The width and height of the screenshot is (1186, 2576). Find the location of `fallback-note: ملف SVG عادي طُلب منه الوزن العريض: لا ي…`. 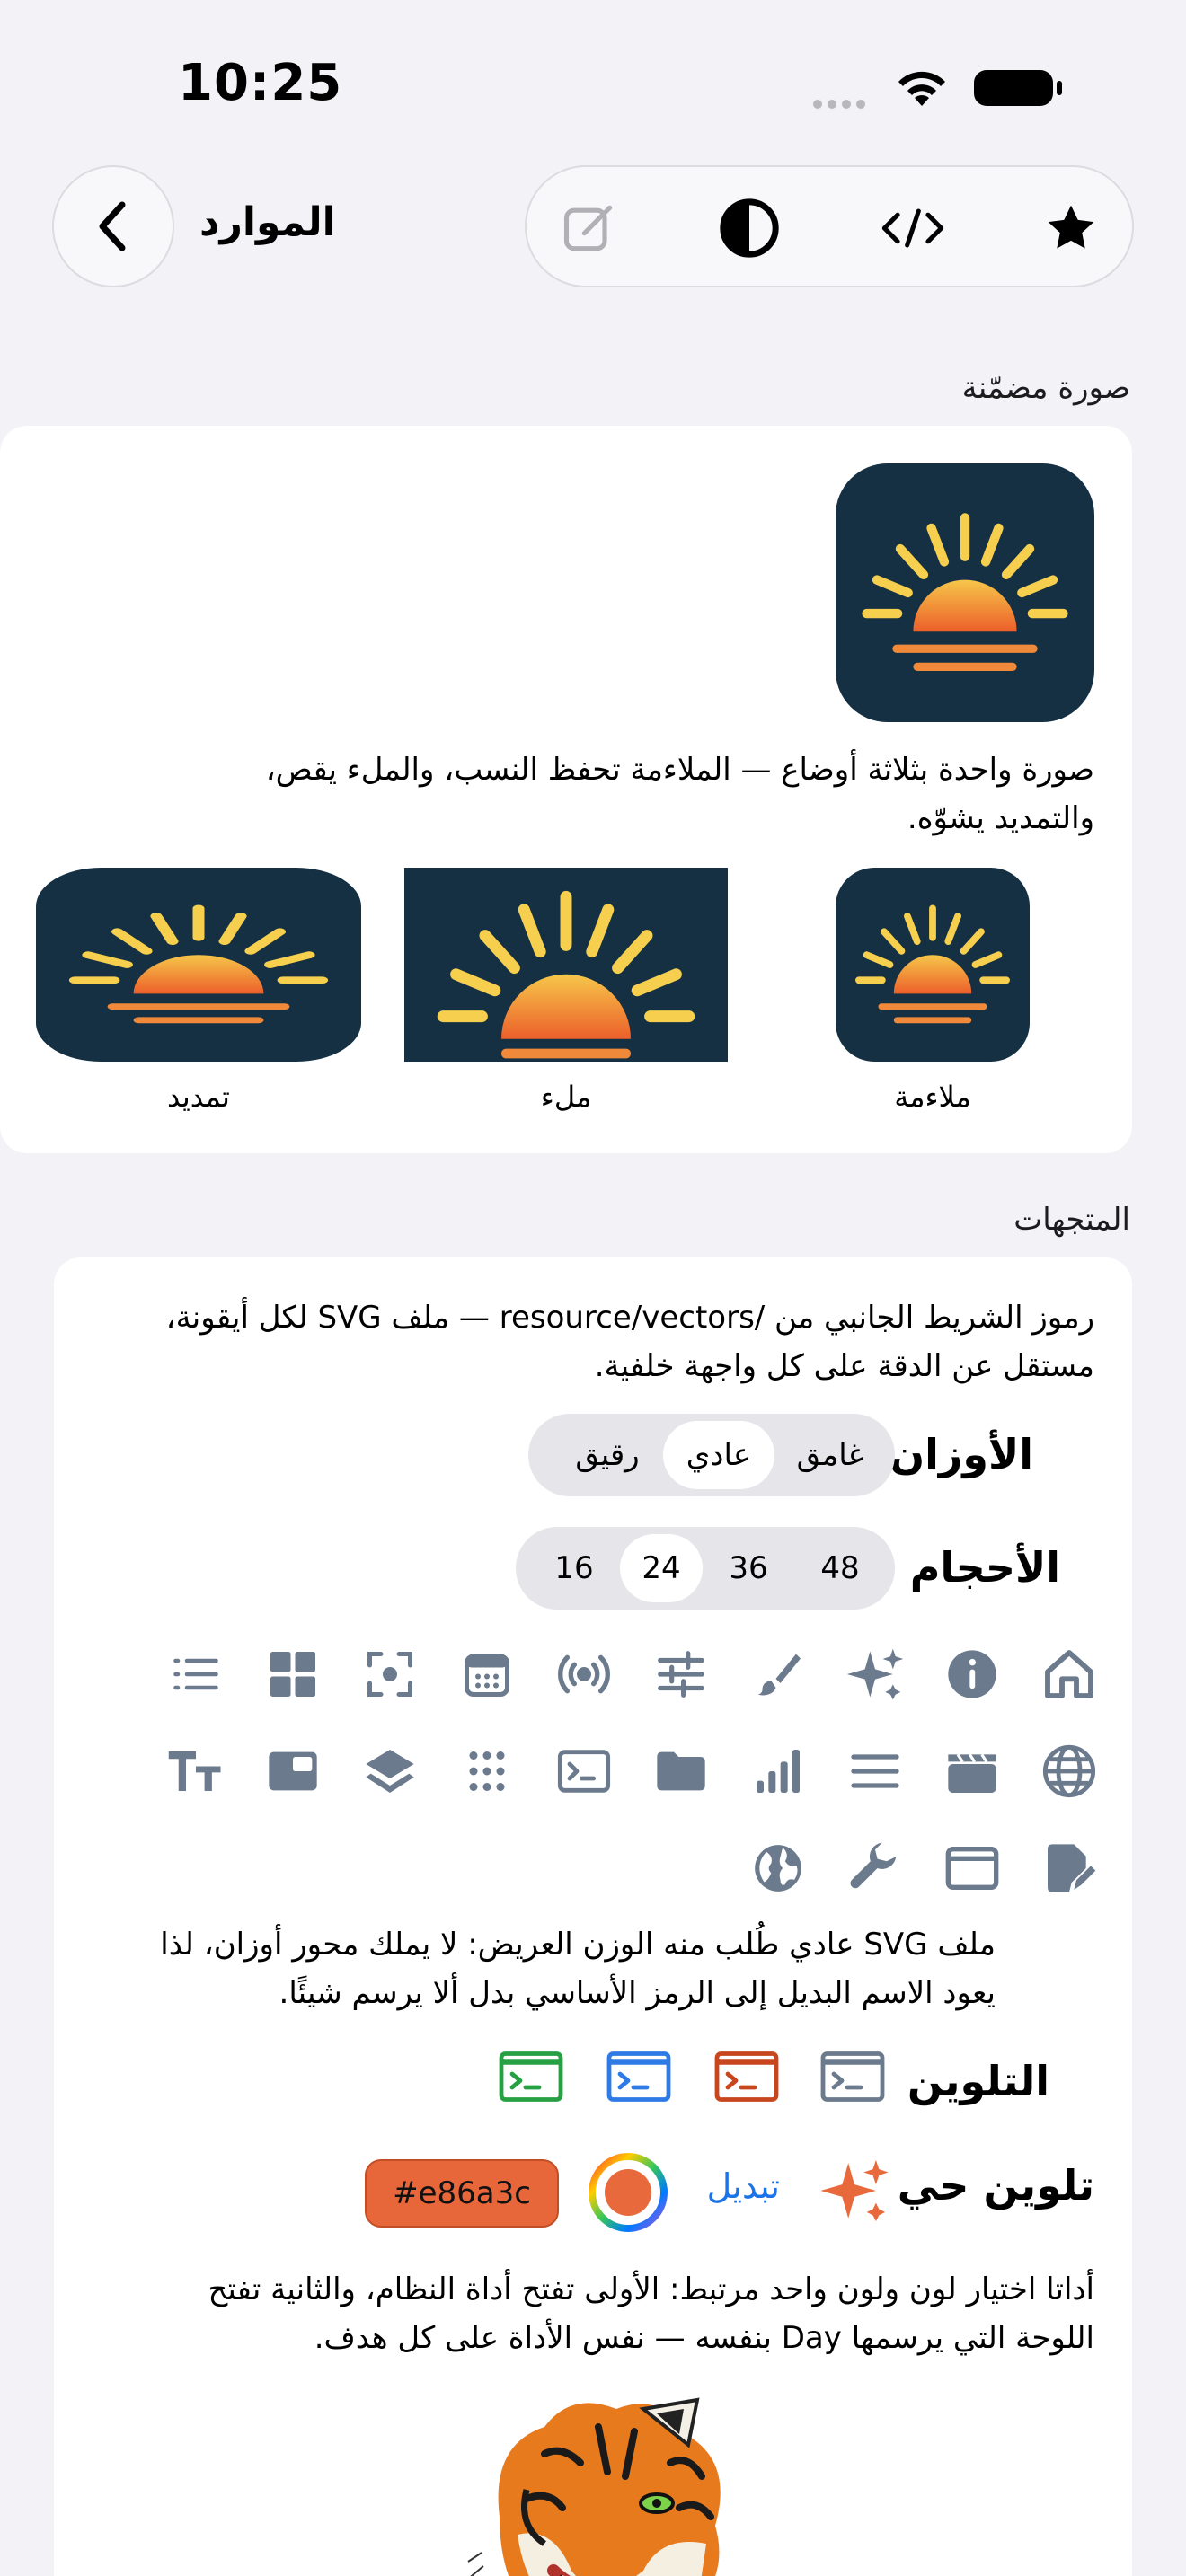

fallback-note: ملف SVG عادي طُلب منه الوزن العريض: لا ي… is located at coordinates (578, 1969).